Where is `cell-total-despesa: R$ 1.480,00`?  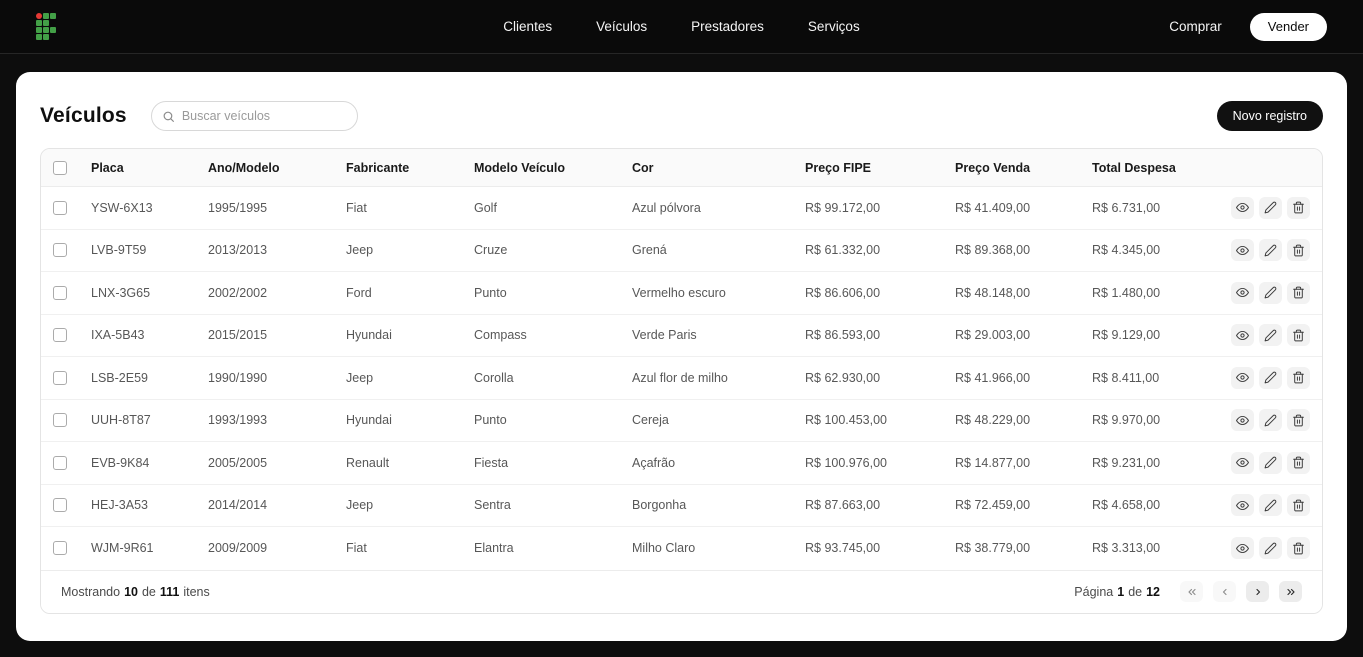 cell-total-despesa: R$ 1.480,00 is located at coordinates (1126, 292).